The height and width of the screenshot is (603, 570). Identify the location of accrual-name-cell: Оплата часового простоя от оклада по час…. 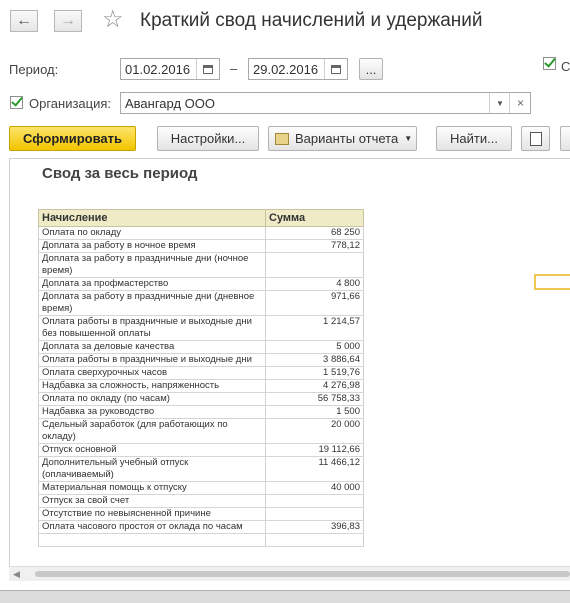
(152, 527).